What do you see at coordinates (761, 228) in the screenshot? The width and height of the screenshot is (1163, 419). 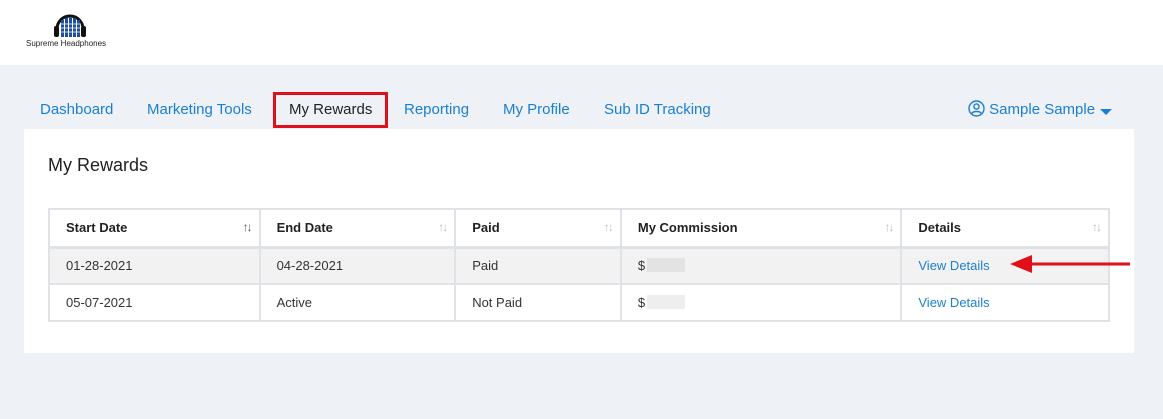 I see `column-my-commission: My Commission ↑↓` at bounding box center [761, 228].